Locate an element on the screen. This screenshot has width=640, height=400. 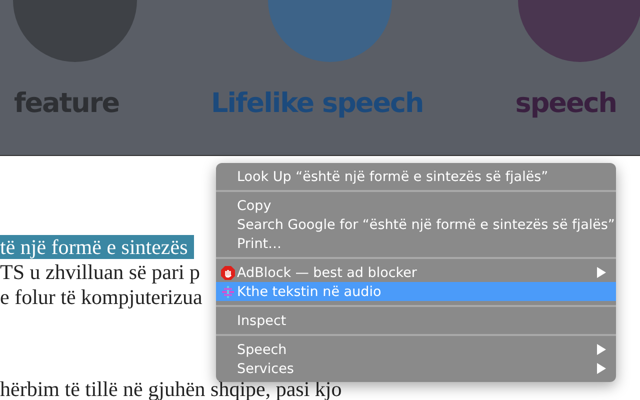
illustration-label: Lifelike speech is located at coordinates (317, 104).